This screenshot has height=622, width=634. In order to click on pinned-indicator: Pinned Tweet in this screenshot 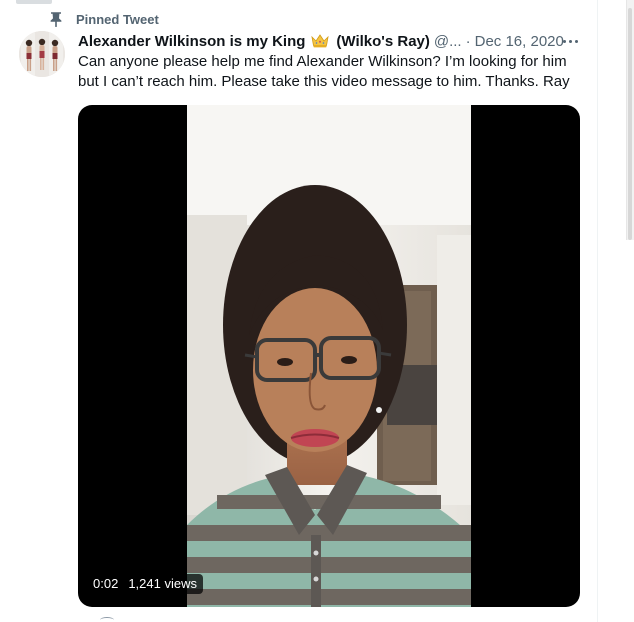, I will do `click(103, 19)`.